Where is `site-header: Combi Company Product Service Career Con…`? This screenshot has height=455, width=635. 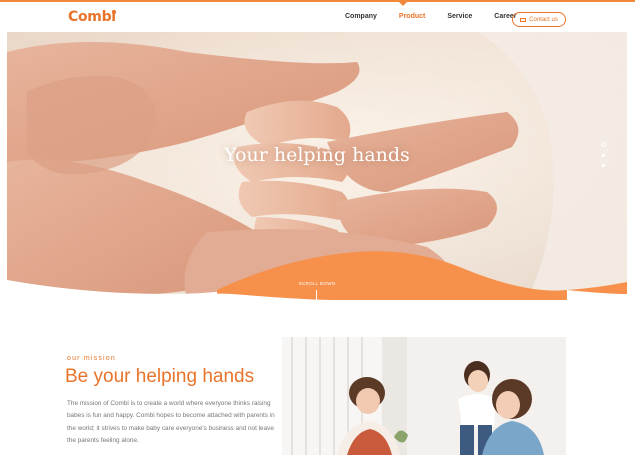
site-header: Combi Company Product Service Career Con… is located at coordinates (317, 17).